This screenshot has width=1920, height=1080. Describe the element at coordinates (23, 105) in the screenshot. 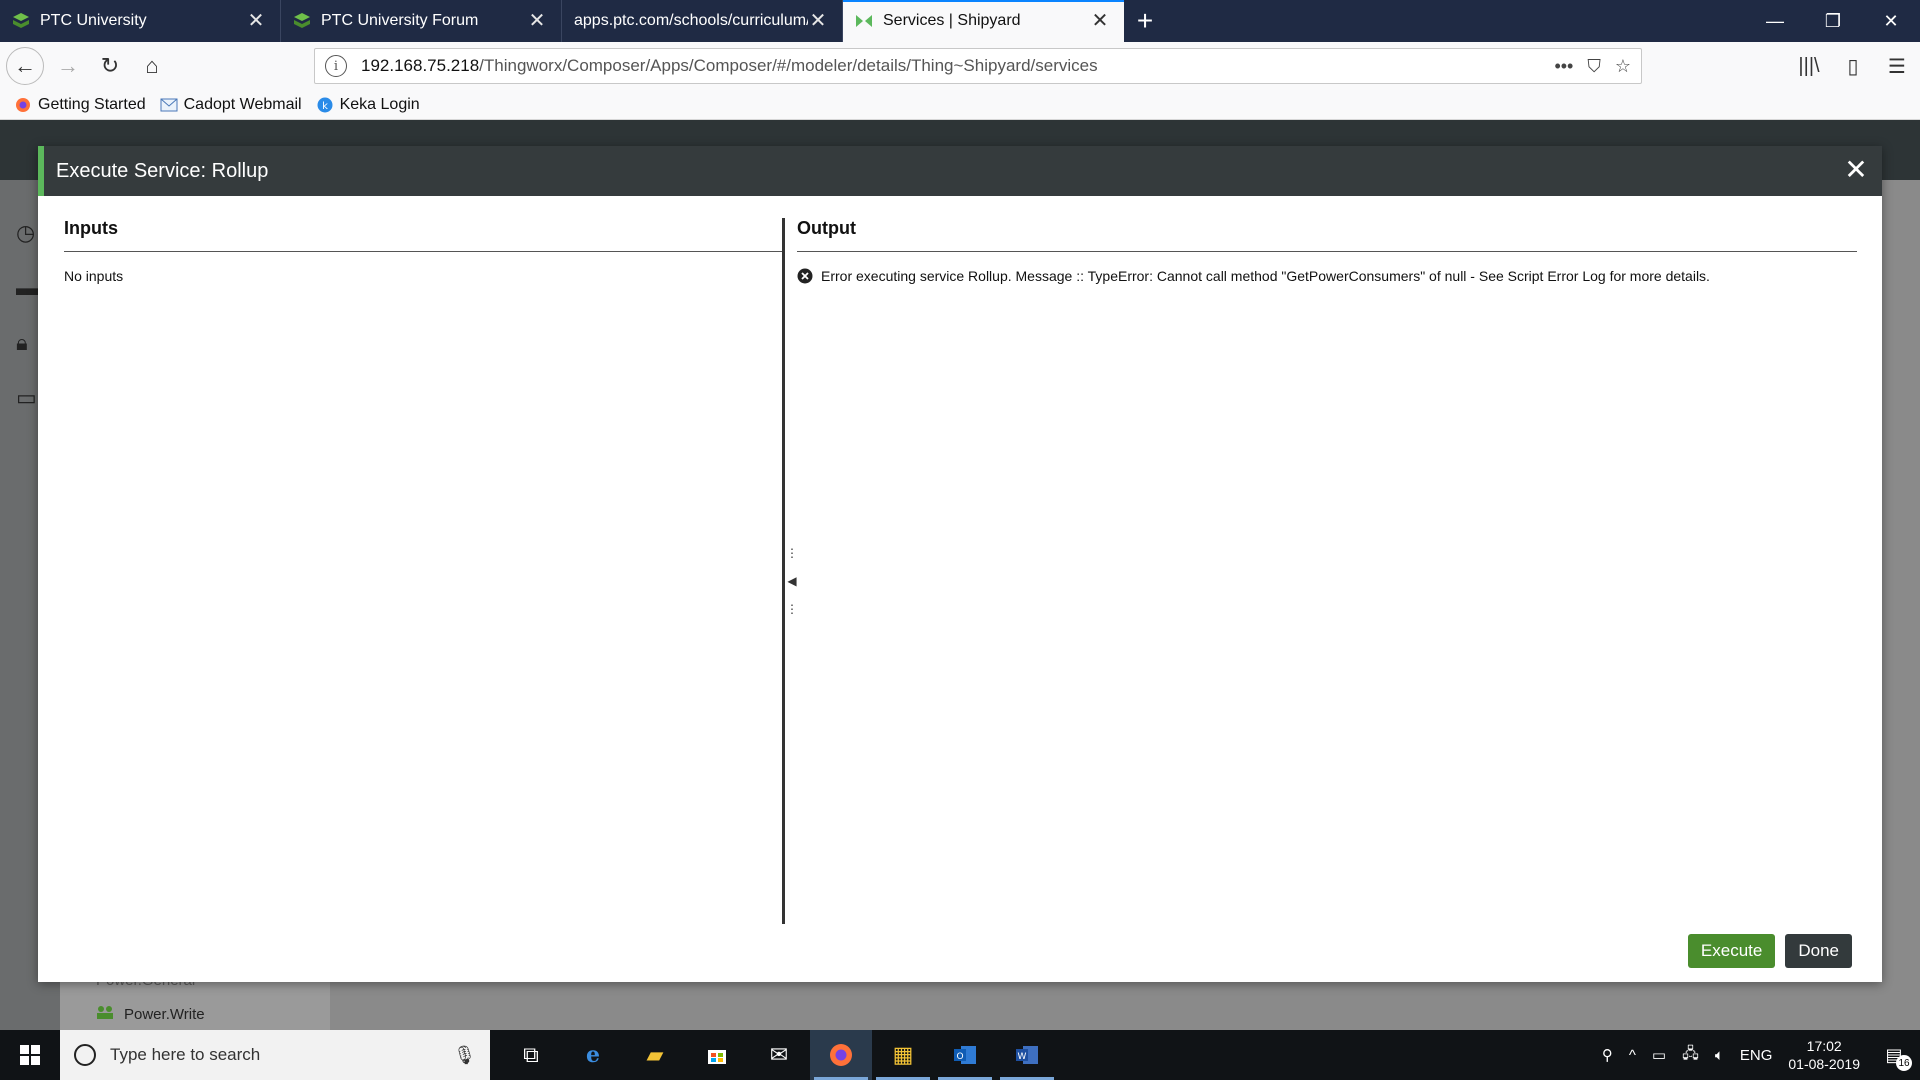

I see `firefox-icon` at that location.